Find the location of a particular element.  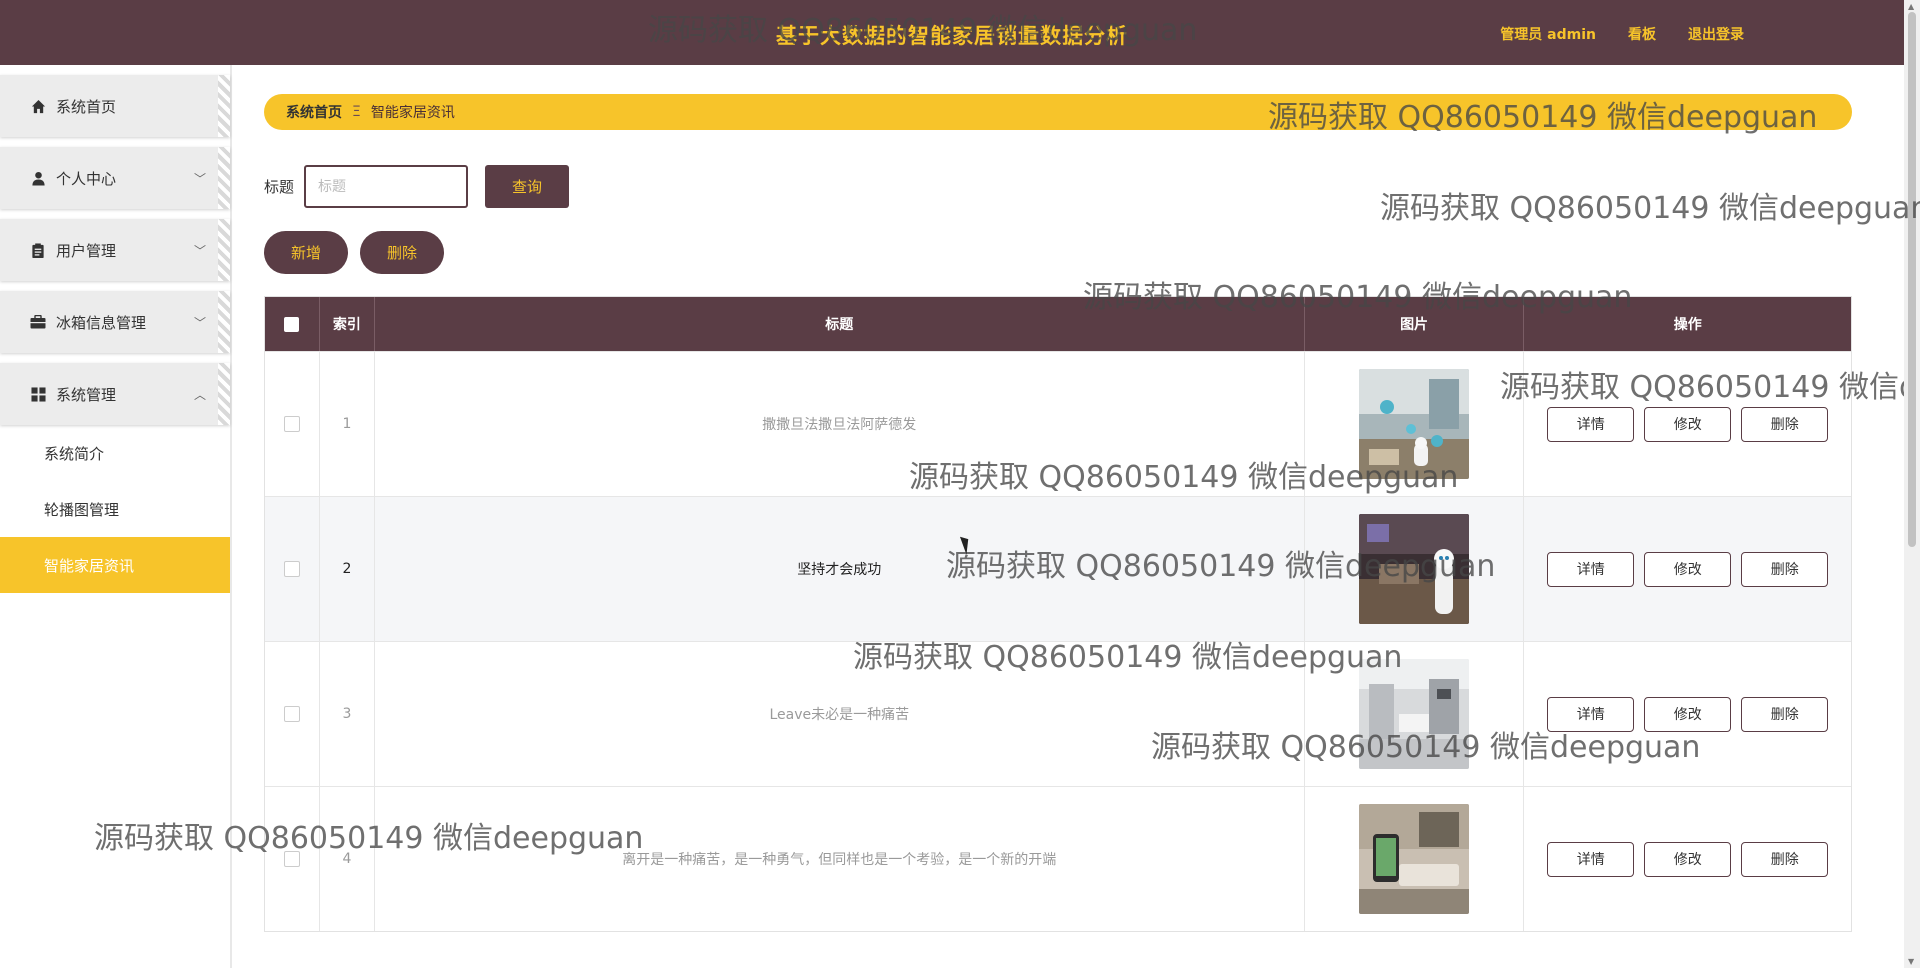

sidebar-item-label: 冰箱信息管理 is located at coordinates (101, 322).